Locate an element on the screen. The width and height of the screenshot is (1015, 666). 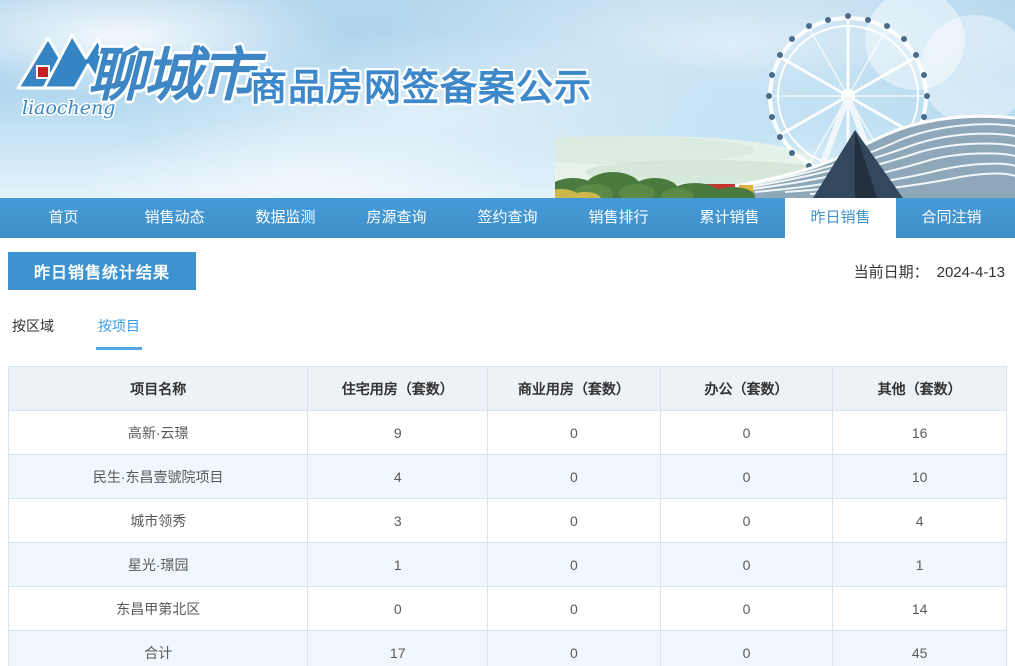
table-row: 高新·云璟 9 0 0 16 is located at coordinates (507, 432).